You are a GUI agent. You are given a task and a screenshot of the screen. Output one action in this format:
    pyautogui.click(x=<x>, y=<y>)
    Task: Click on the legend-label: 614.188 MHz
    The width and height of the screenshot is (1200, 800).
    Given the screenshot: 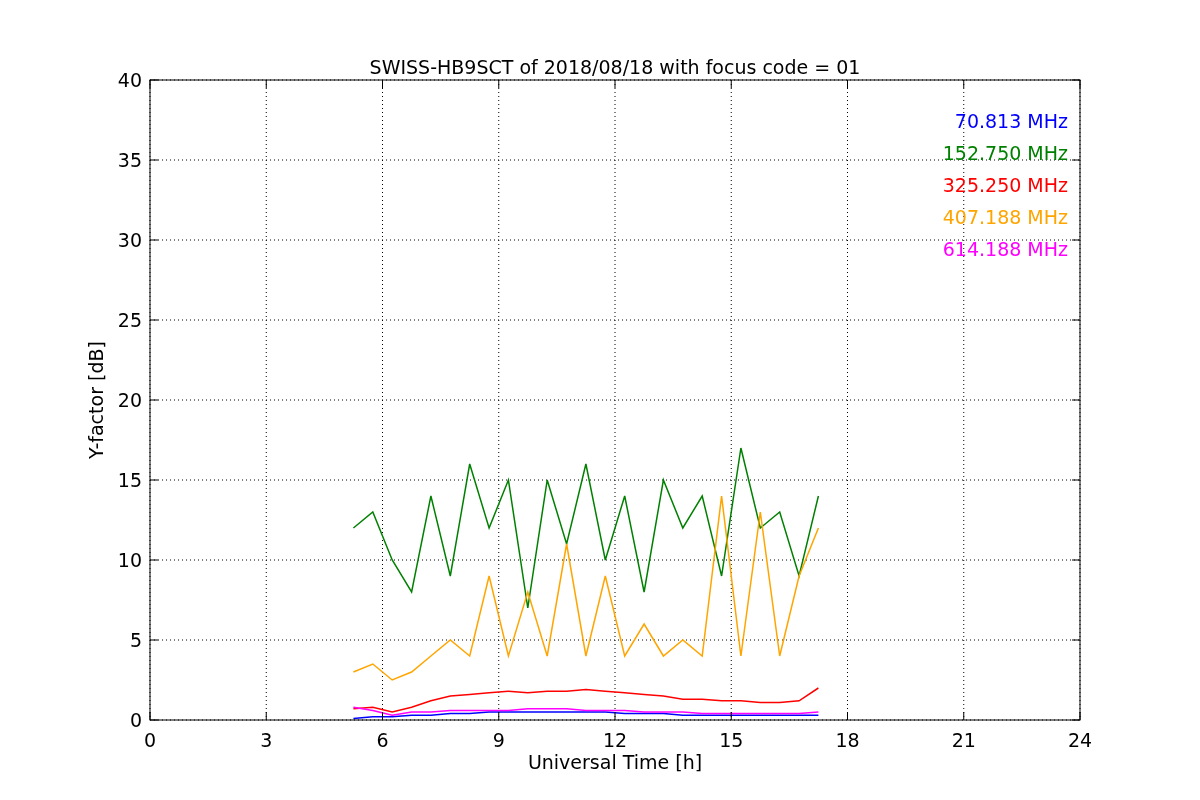 What is the action you would take?
    pyautogui.click(x=1005, y=249)
    